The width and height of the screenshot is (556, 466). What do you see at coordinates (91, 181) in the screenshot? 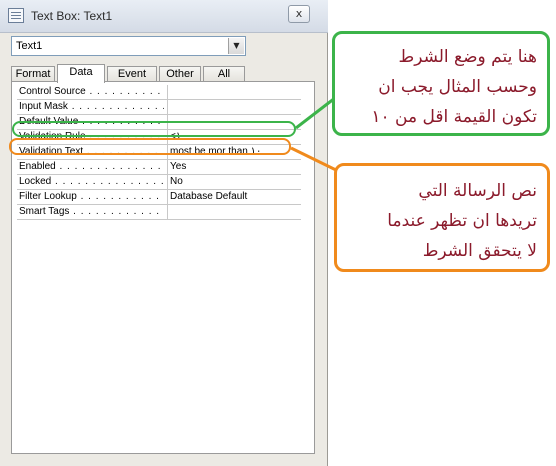
I see `property-label: Locked . . . . . . . . . . . . . . . . .` at bounding box center [91, 181].